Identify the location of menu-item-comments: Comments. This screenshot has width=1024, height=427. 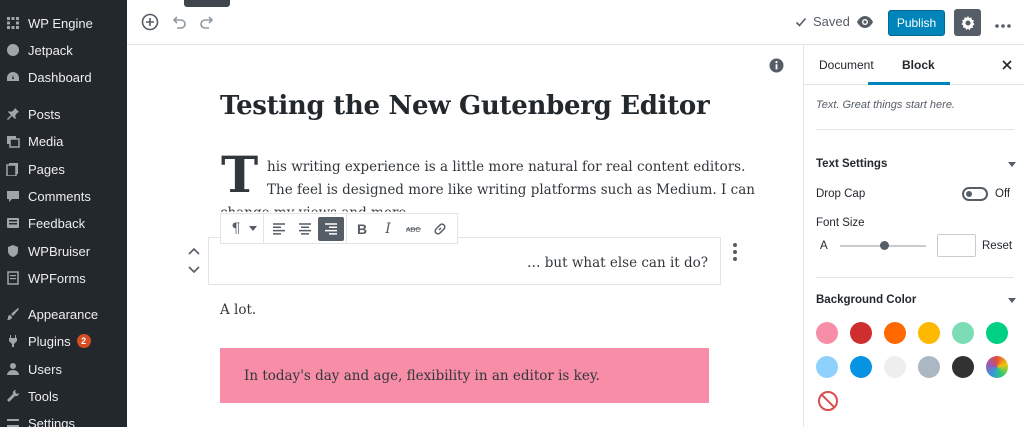
(63, 196).